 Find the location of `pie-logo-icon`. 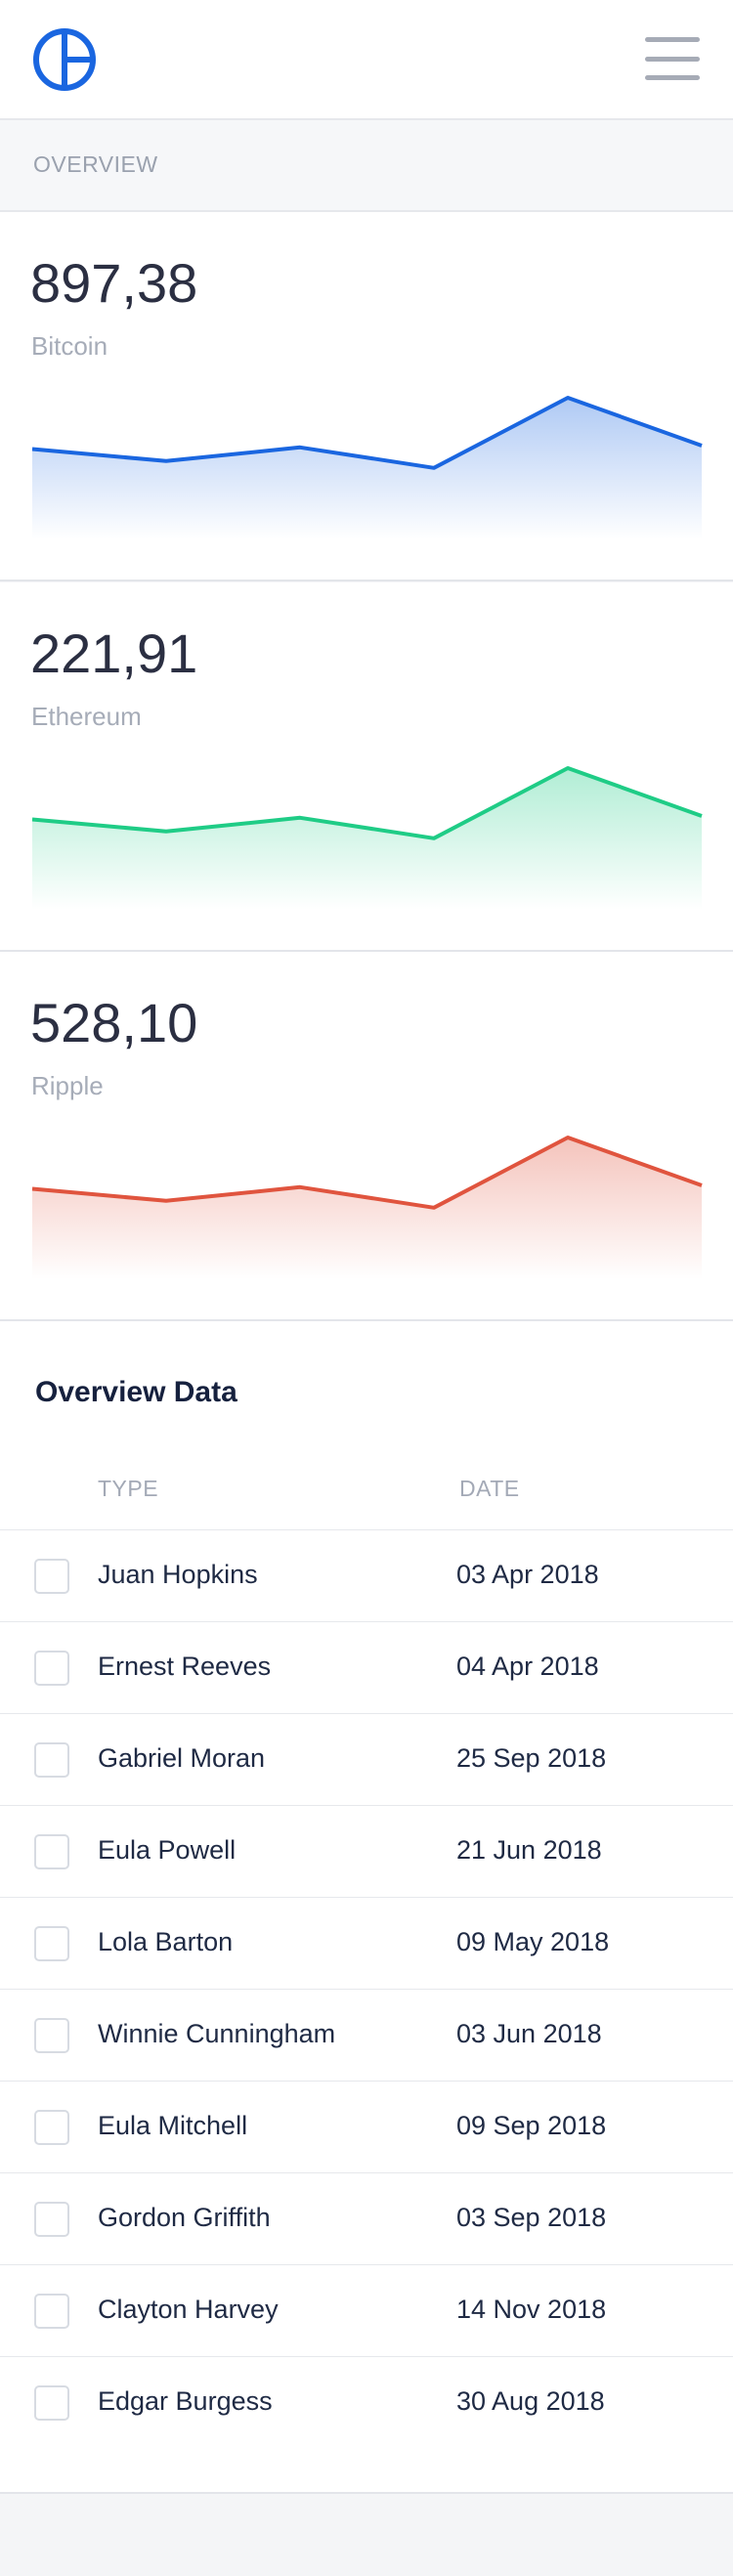

pie-logo-icon is located at coordinates (64, 60).